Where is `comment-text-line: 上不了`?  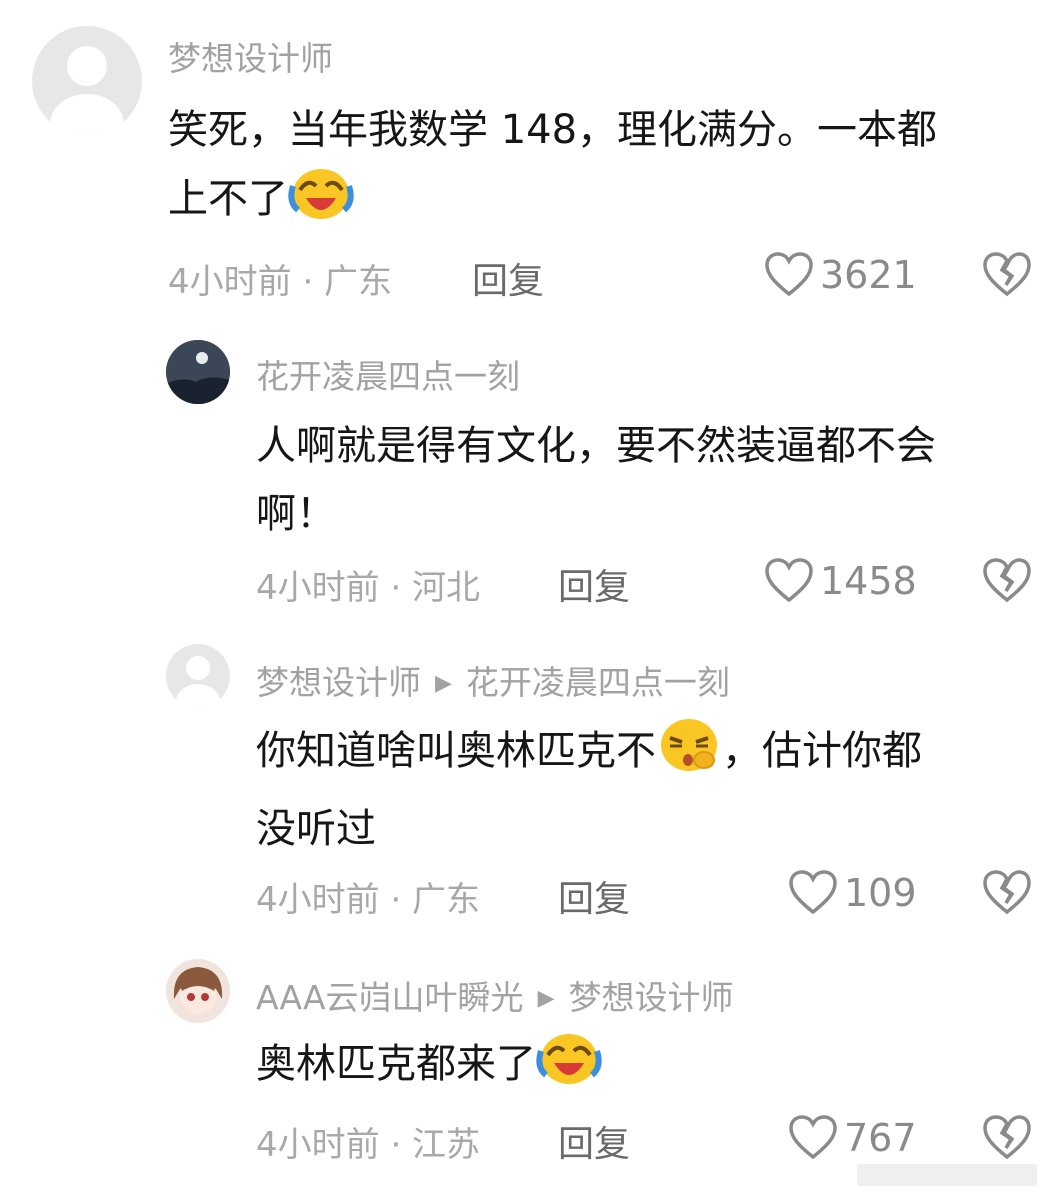
comment-text-line: 上不了 is located at coordinates (228, 199).